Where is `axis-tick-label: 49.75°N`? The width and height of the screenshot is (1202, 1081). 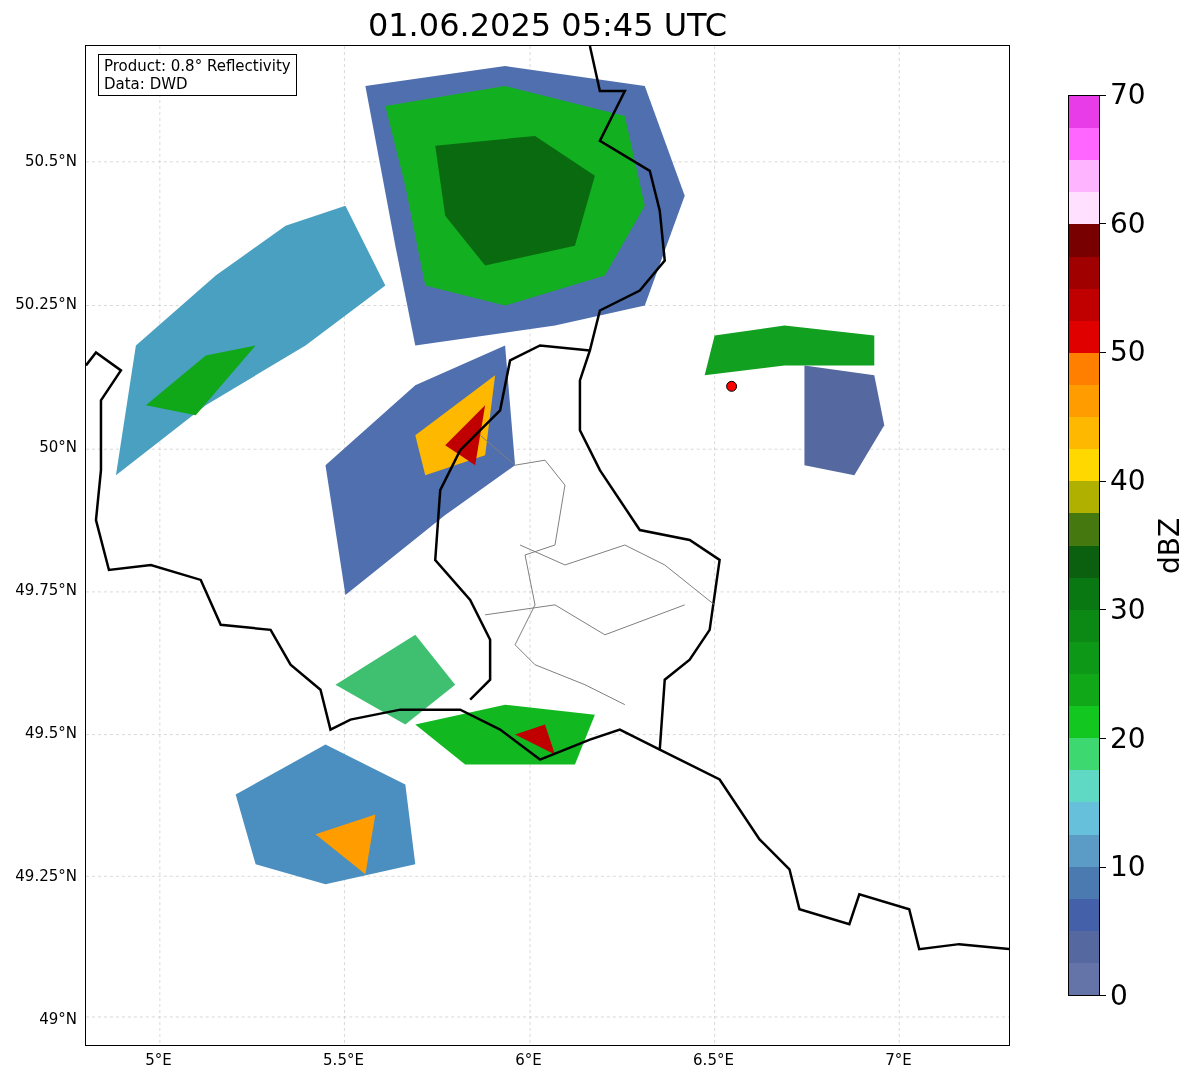
axis-tick-label: 49.75°N is located at coordinates (46, 590).